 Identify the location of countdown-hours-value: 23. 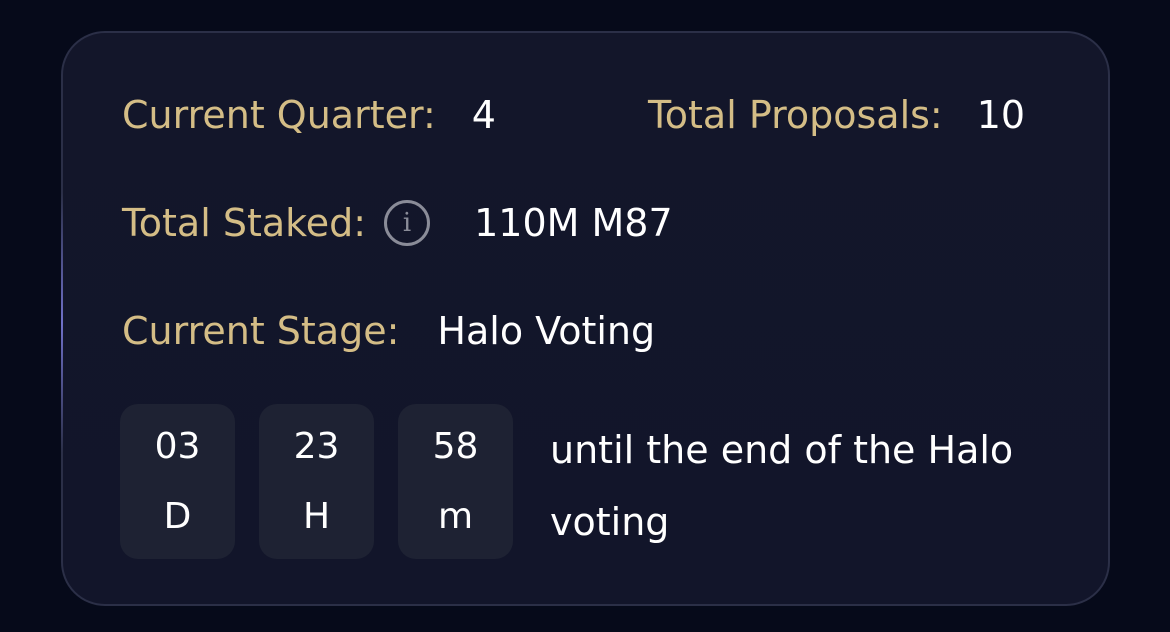
(316, 446).